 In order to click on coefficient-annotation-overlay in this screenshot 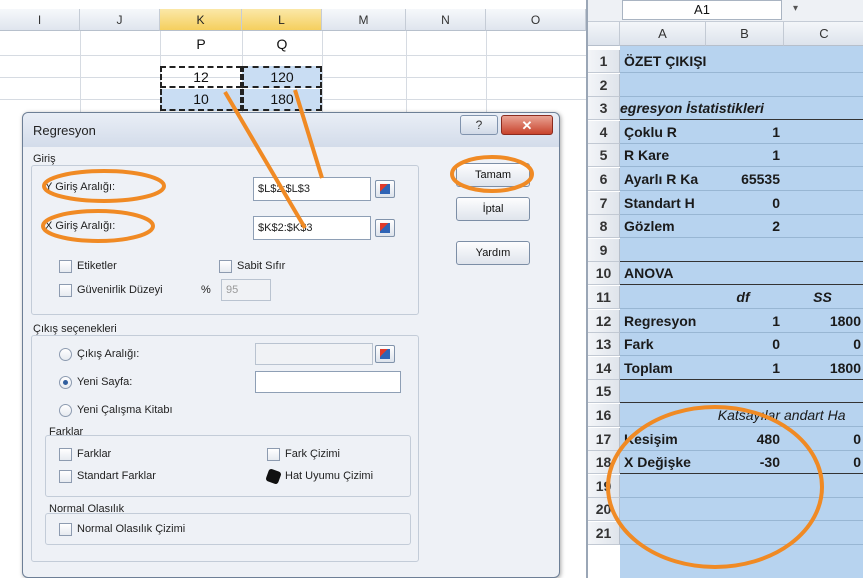, I will do `click(715, 487)`.